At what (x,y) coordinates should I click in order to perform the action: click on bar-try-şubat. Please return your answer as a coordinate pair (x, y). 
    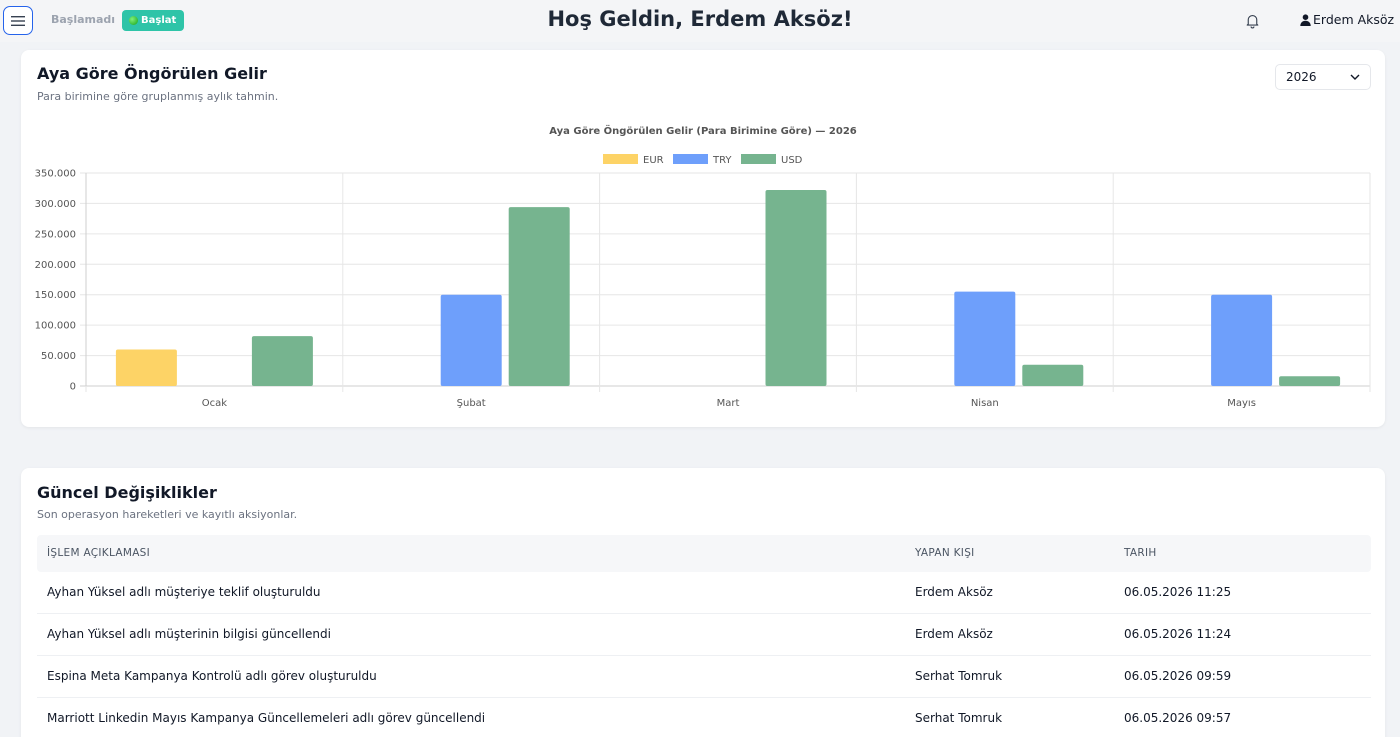
    Looking at the image, I should click on (471, 340).